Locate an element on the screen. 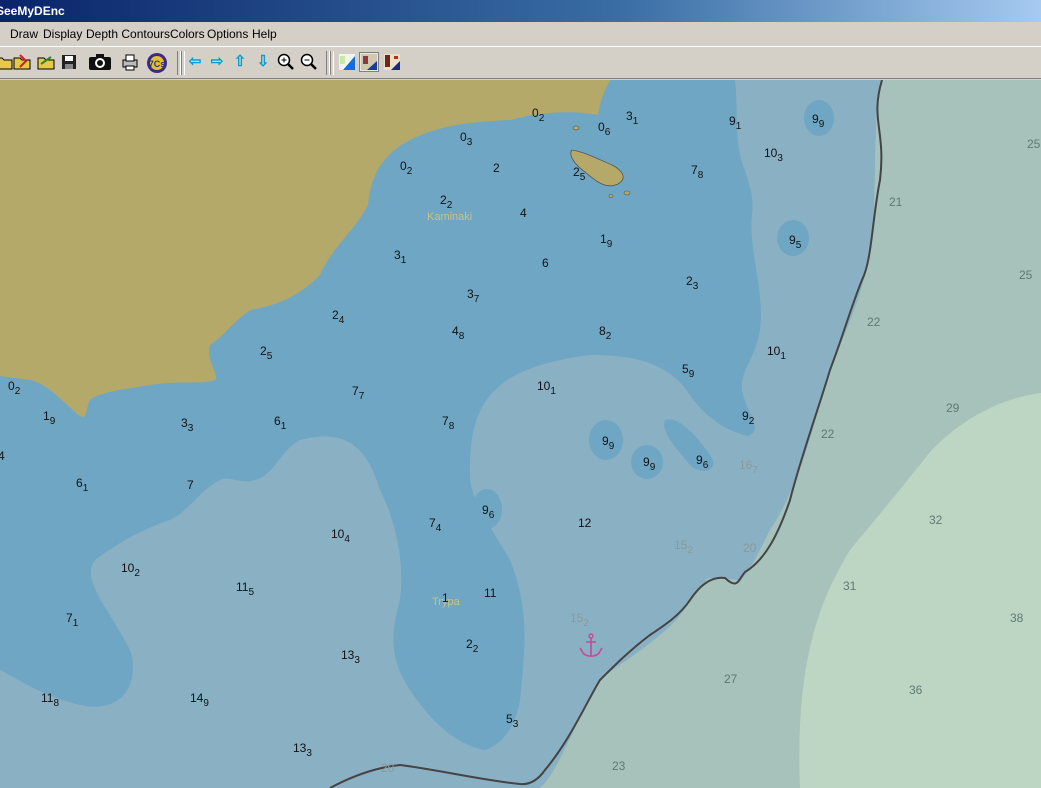  night-mode-icon is located at coordinates (392, 62).